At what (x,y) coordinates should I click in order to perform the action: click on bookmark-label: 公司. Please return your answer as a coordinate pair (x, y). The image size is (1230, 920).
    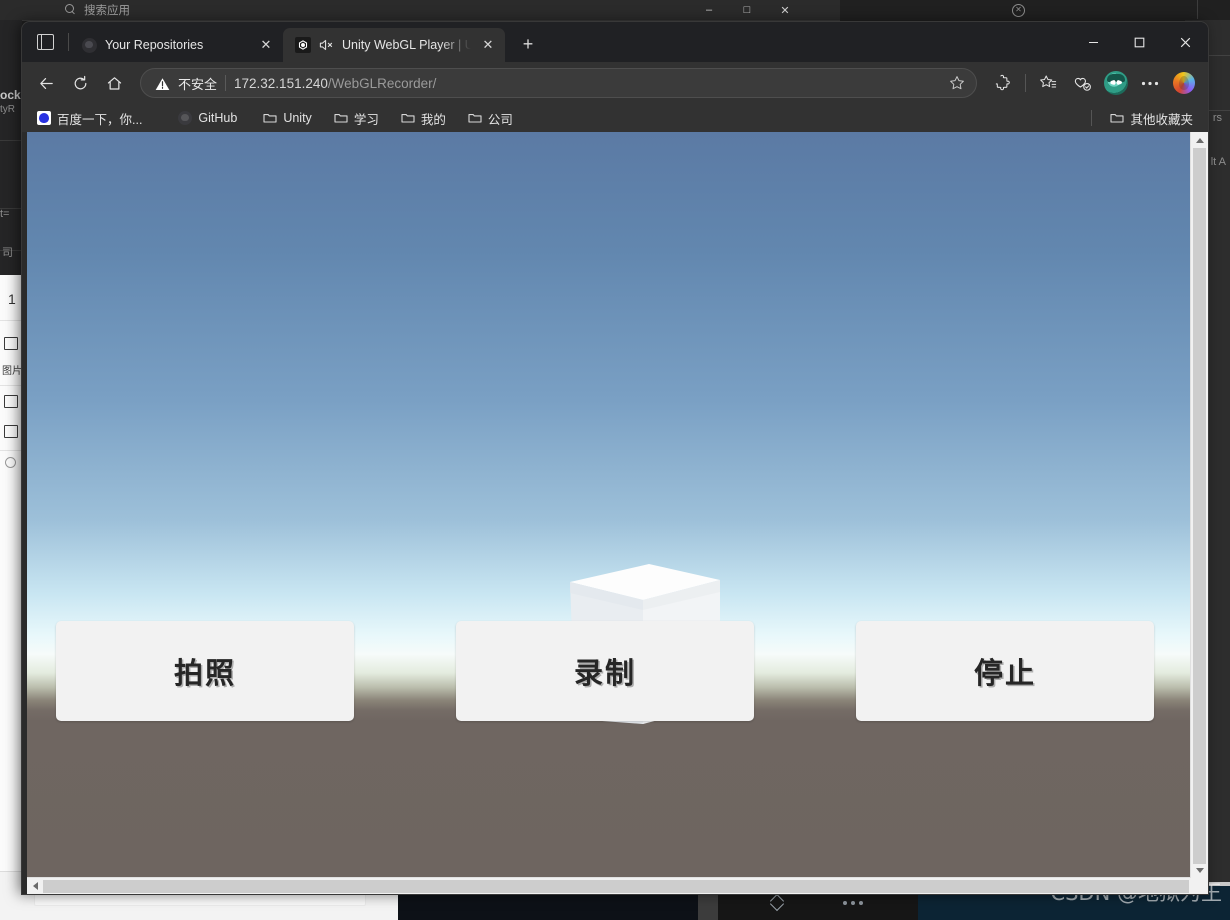
    Looking at the image, I should click on (500, 119).